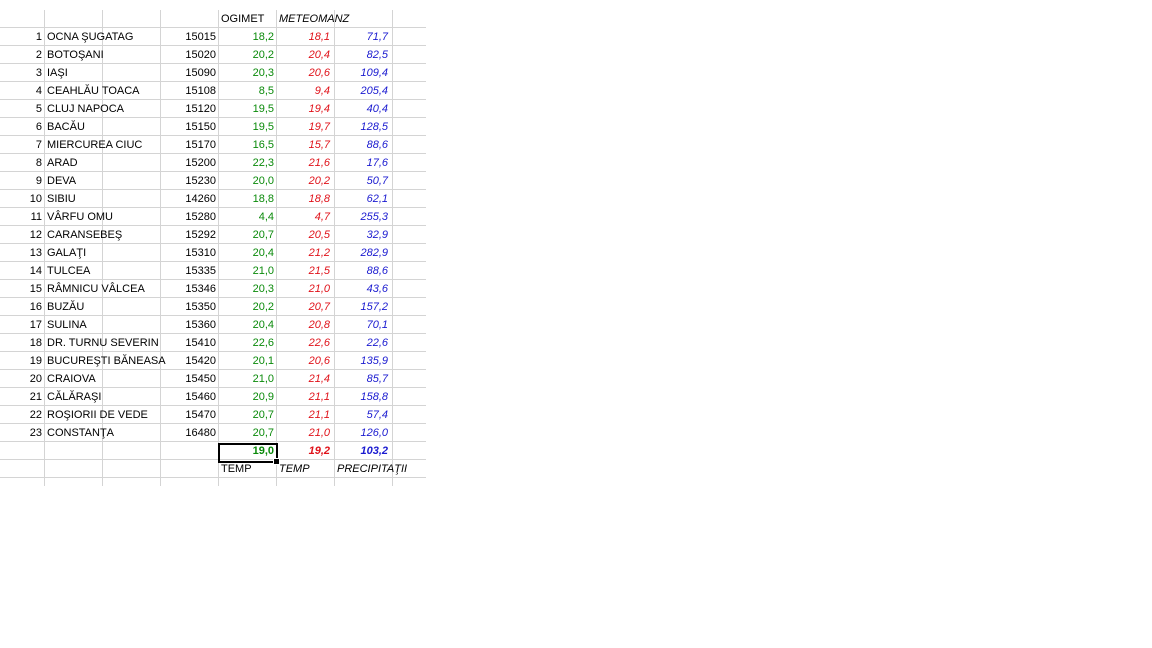 The image size is (1152, 648). Describe the element at coordinates (361, 235) in the screenshot. I see `precip-value: 32,9` at that location.